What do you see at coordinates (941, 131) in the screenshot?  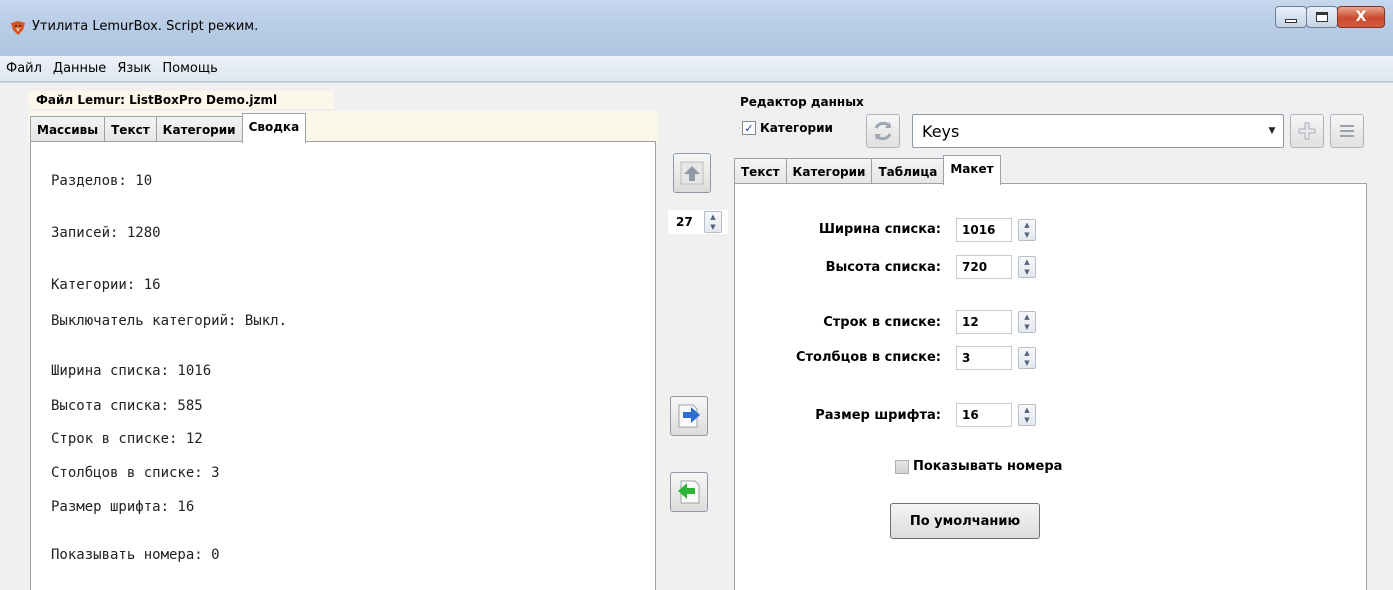 I see `combo-value: Keys` at bounding box center [941, 131].